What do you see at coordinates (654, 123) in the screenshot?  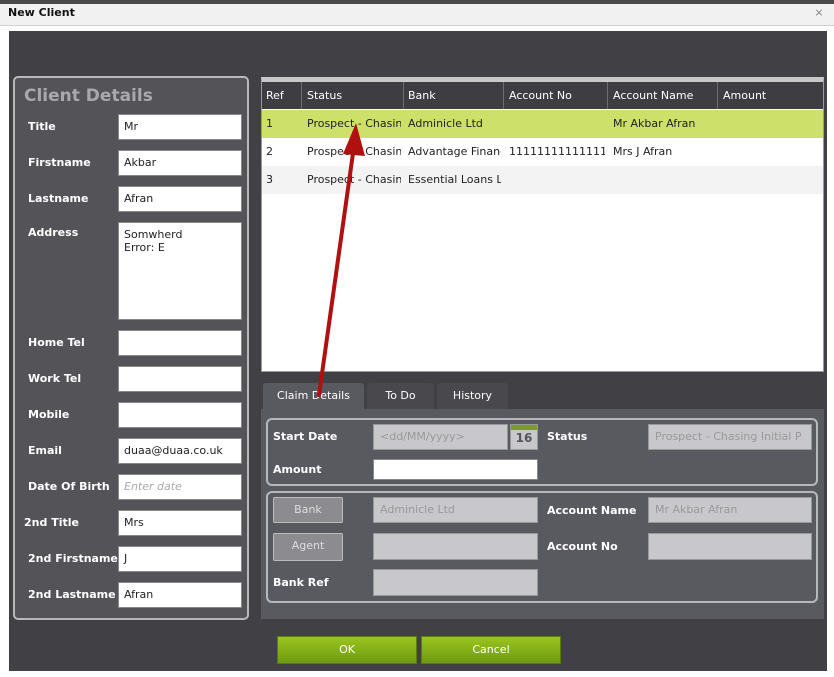 I see `row-account-name: Mr Akbar Afran` at bounding box center [654, 123].